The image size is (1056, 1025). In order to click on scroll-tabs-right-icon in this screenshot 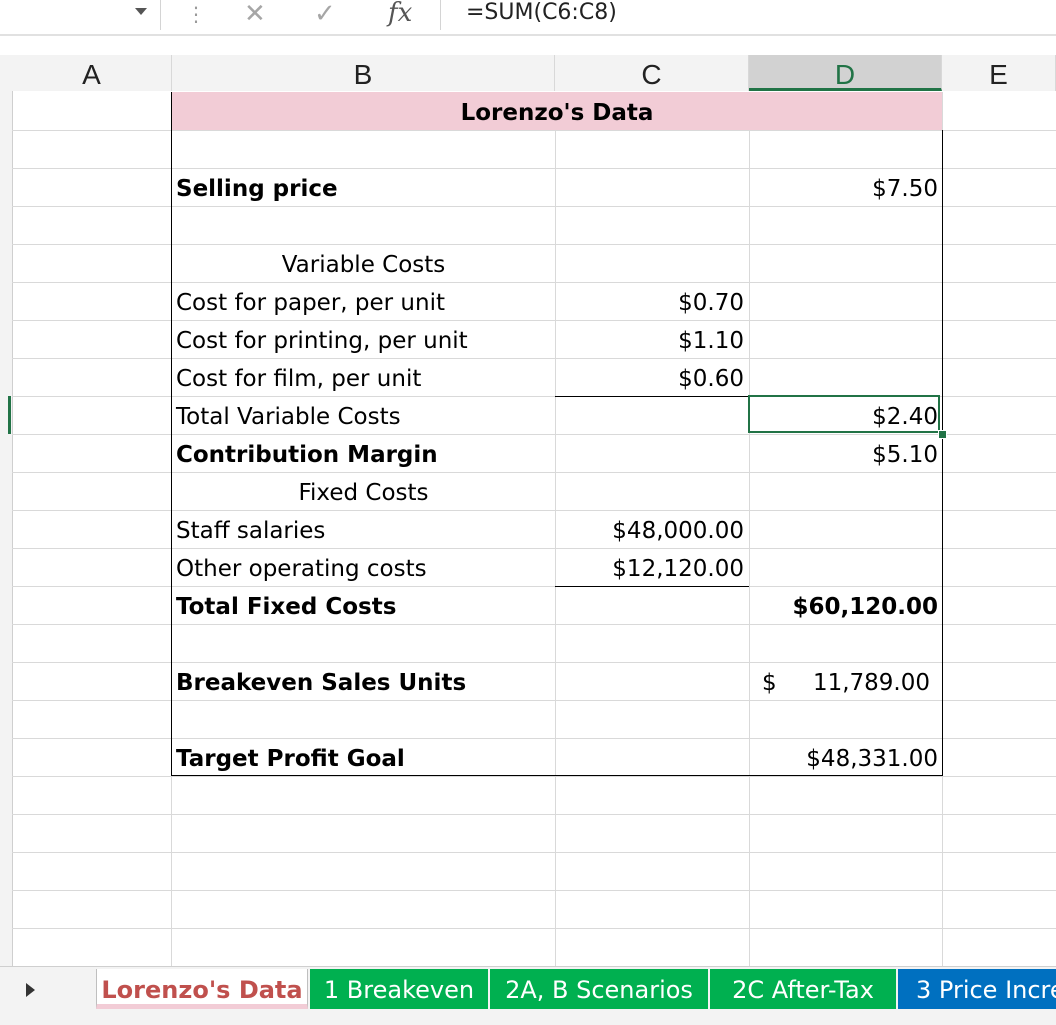, I will do `click(30, 990)`.